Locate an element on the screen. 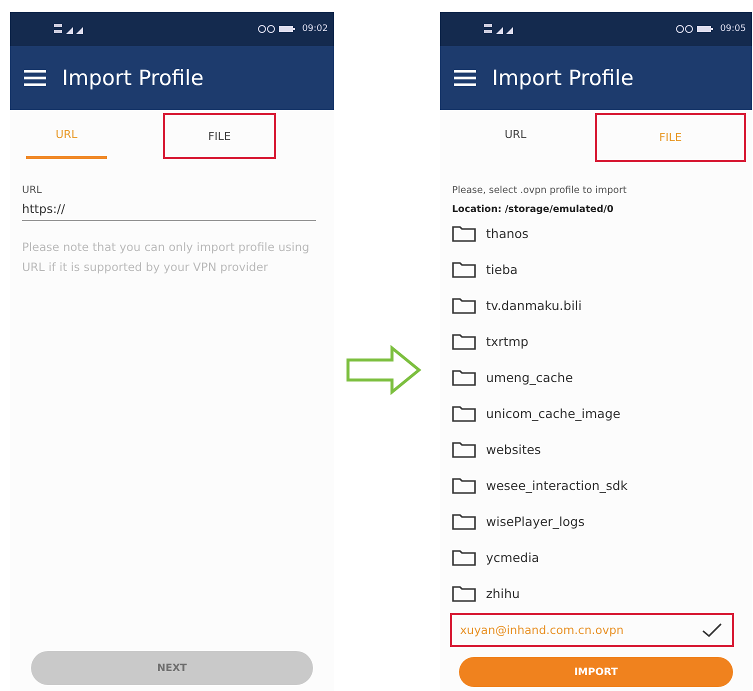 The image size is (753, 691). tab: FILE is located at coordinates (219, 136).